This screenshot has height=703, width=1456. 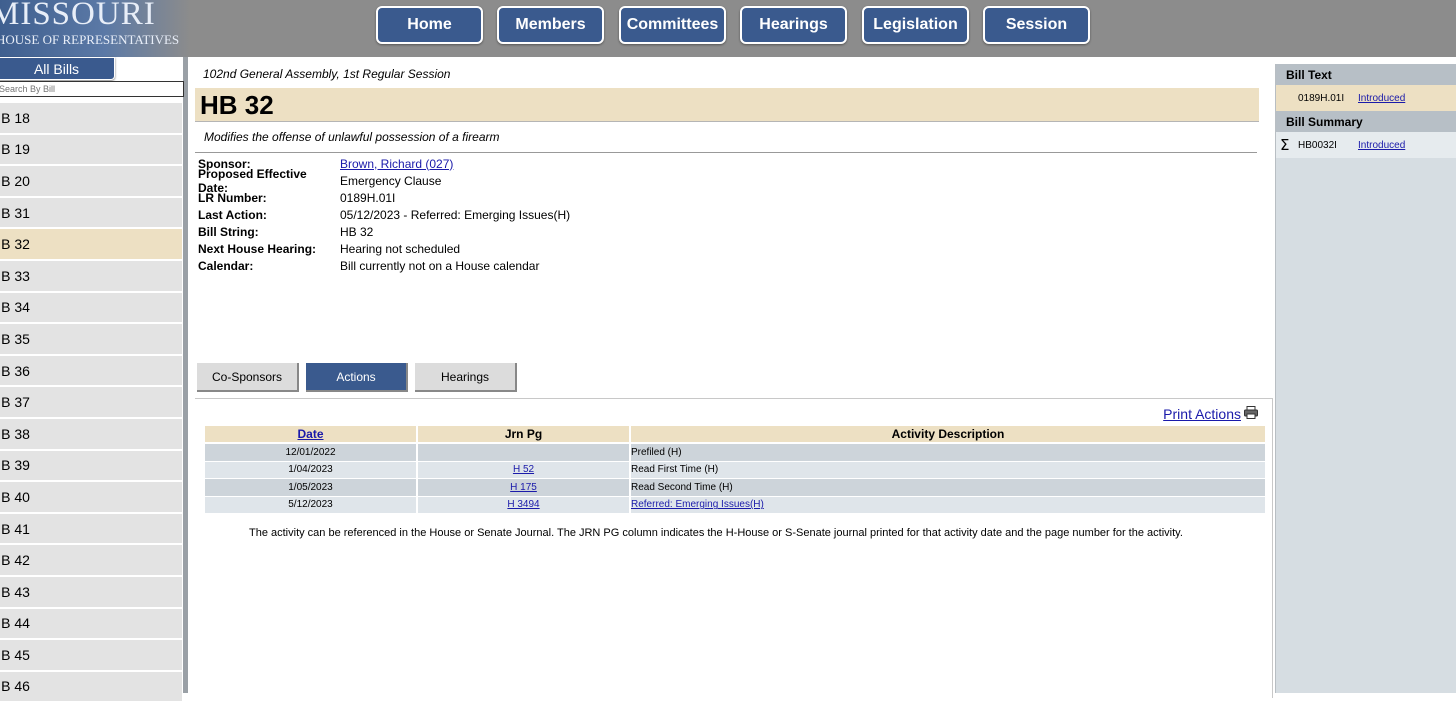 What do you see at coordinates (1381, 145) in the screenshot?
I see `bill-summary-introduced-link: Introduced` at bounding box center [1381, 145].